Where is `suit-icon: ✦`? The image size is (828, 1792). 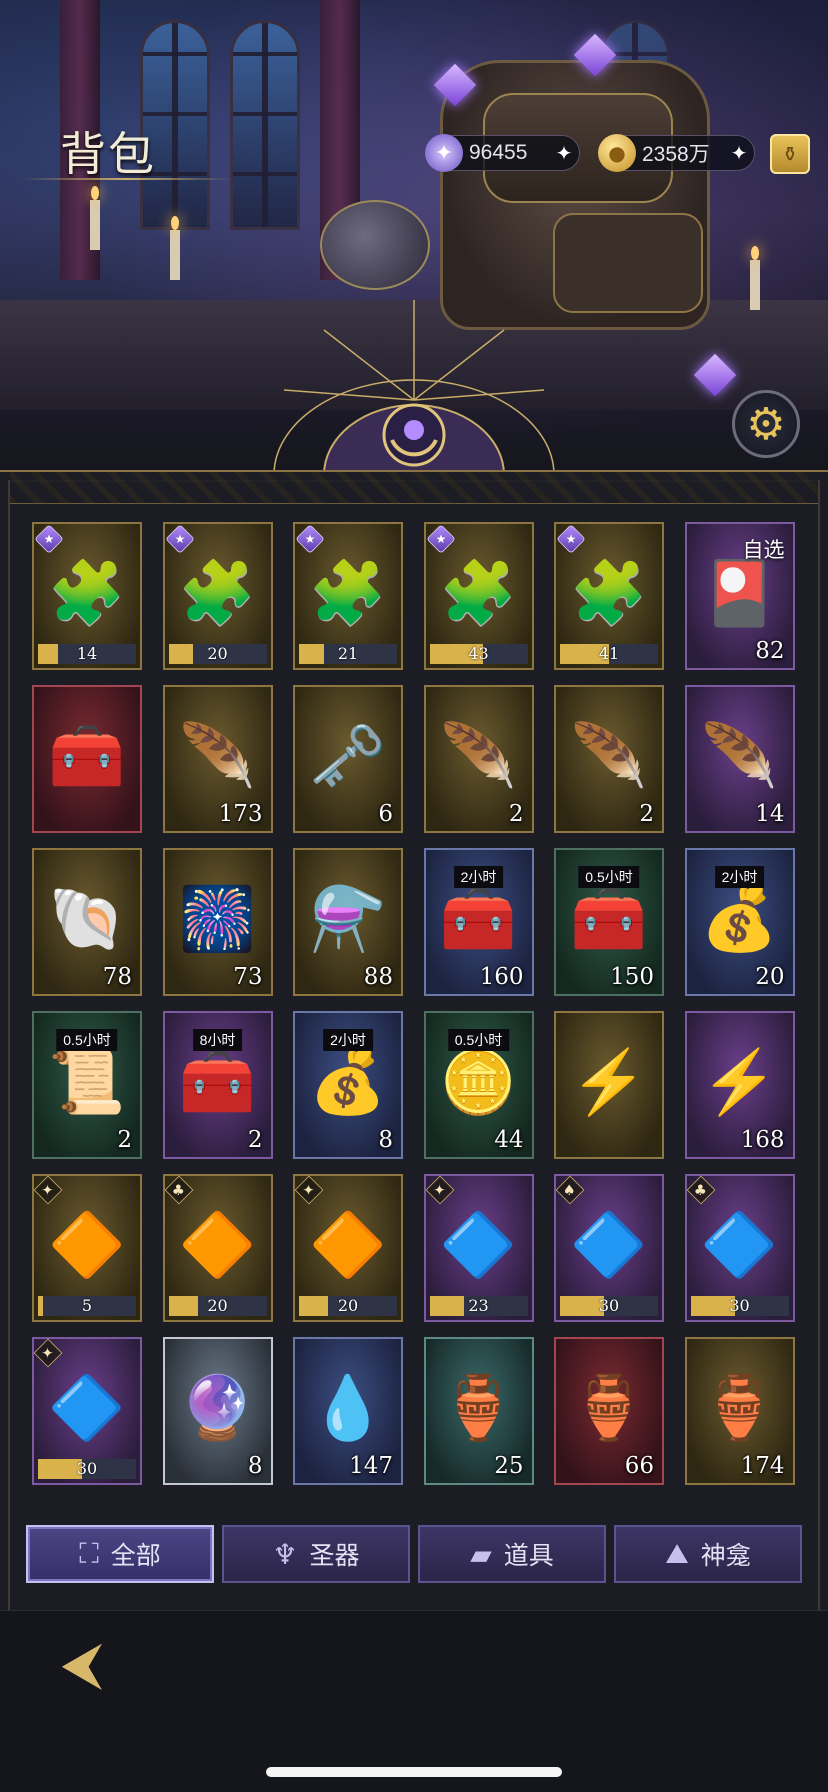 suit-icon: ✦ is located at coordinates (309, 1190).